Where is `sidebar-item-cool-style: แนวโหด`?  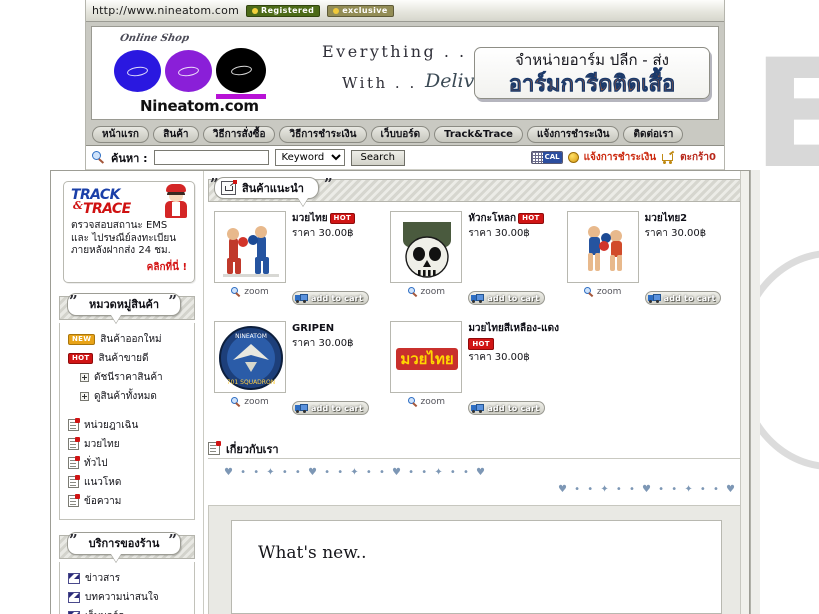 sidebar-item-cool-style: แนวโหด is located at coordinates (128, 482).